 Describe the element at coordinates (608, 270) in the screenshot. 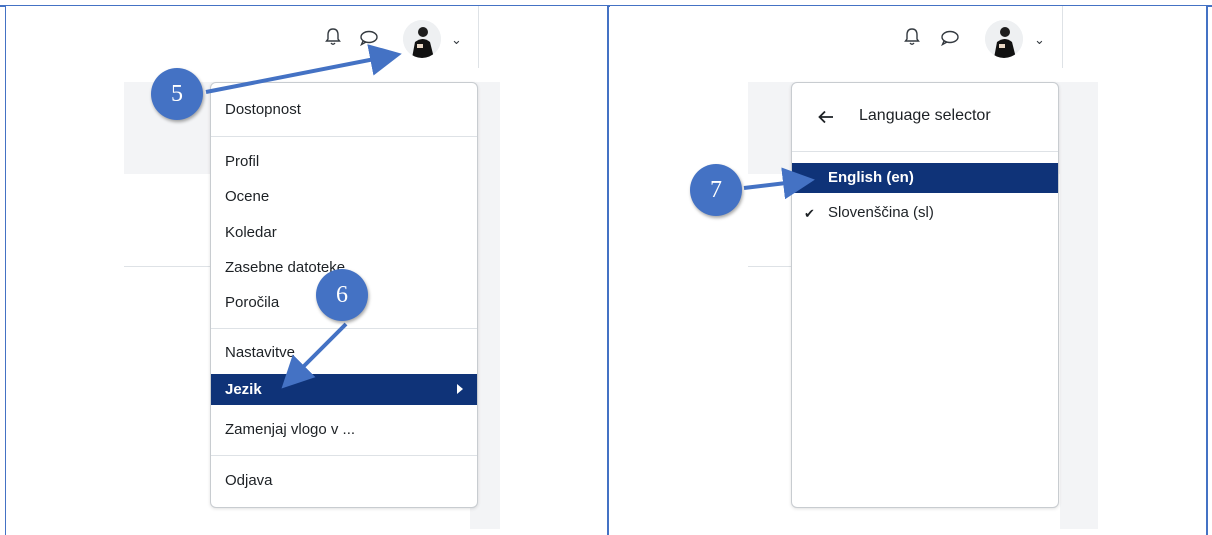

I see `frame-divider` at that location.